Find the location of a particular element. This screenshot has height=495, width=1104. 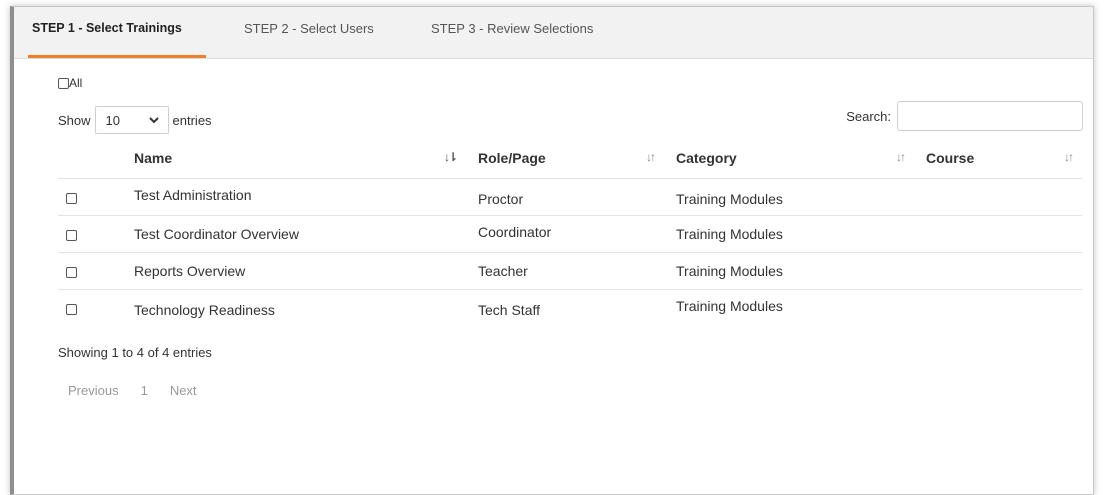

search-control: Search: is located at coordinates (964, 116).